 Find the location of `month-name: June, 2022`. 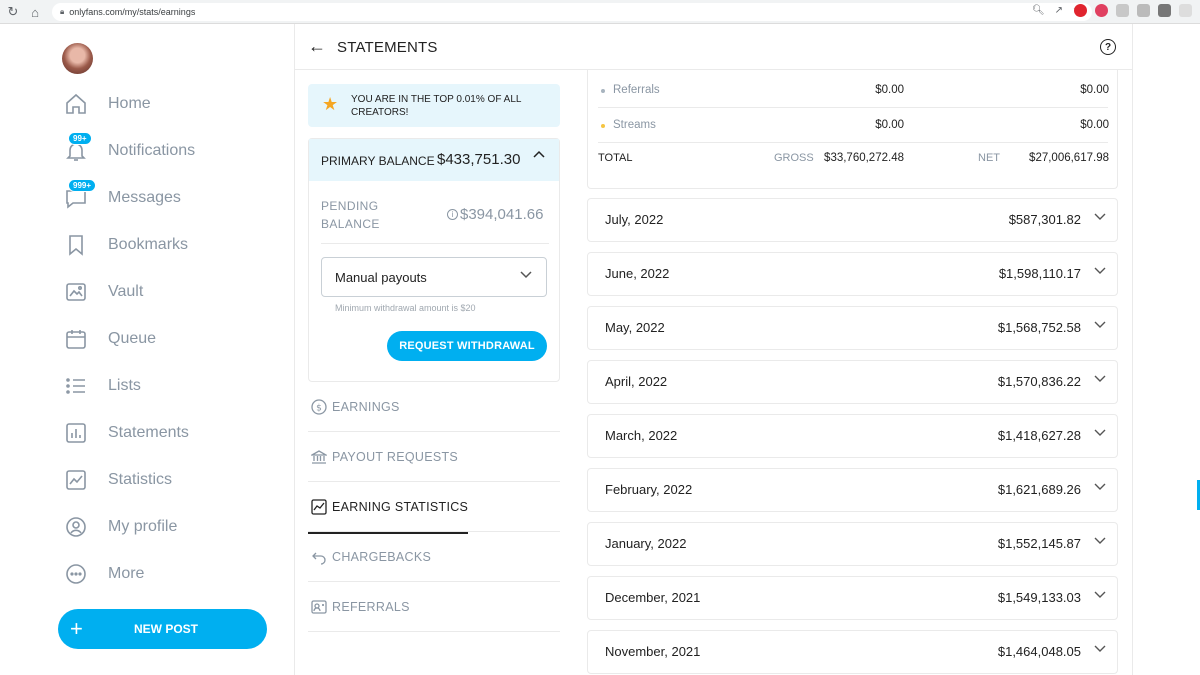

month-name: June, 2022 is located at coordinates (637, 273).